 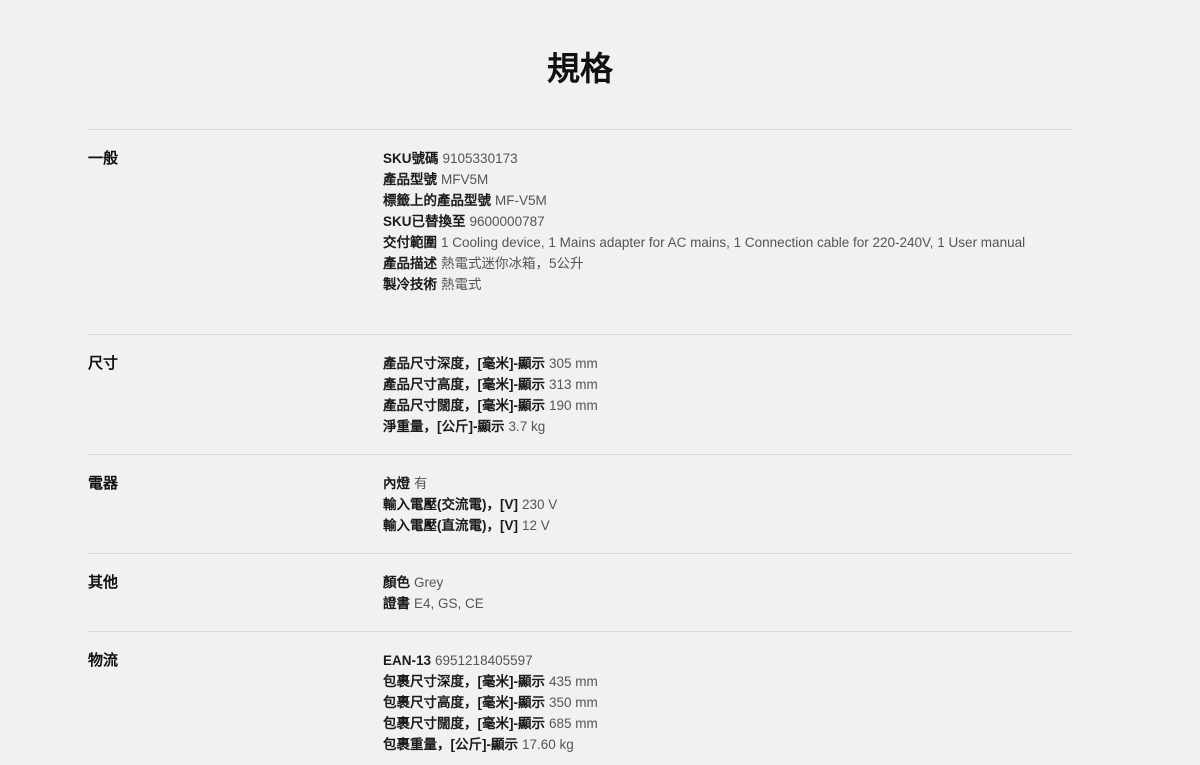 I want to click on spec-value: 435 mm, so click(x=573, y=681).